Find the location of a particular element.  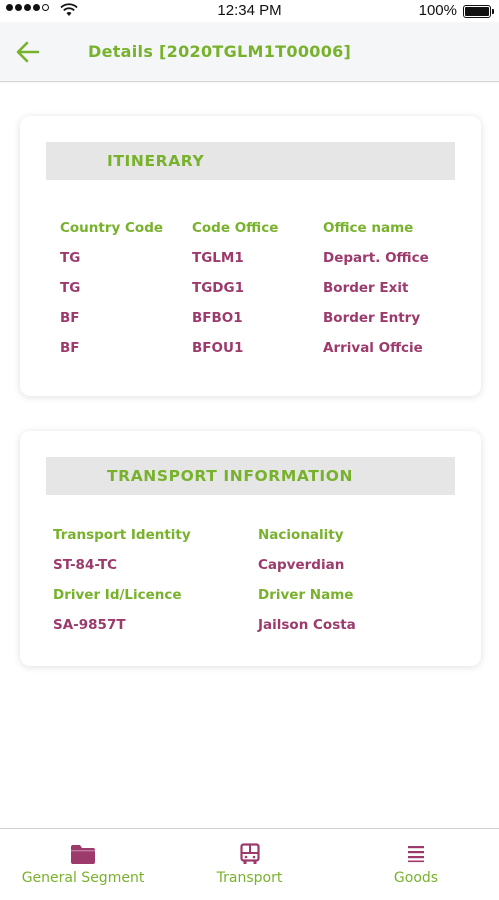

back-arrow-icon is located at coordinates (28, 52).